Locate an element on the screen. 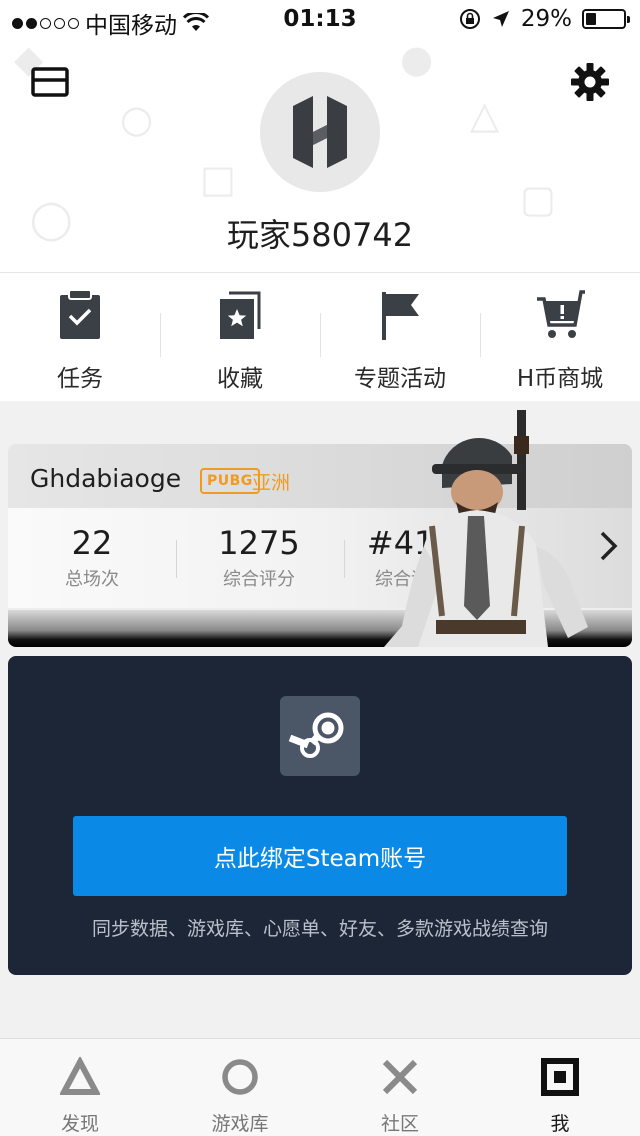 The width and height of the screenshot is (640, 1136). background-pattern-icon: △ is located at coordinates (485, 115).